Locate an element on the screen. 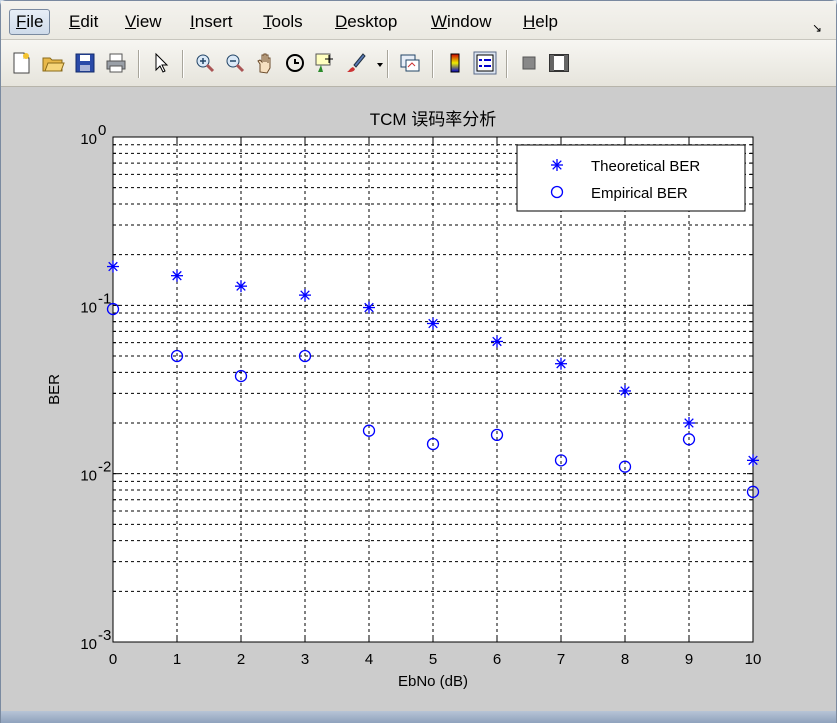 This screenshot has height=723, width=837. menu-file-key: F is located at coordinates (21, 21).